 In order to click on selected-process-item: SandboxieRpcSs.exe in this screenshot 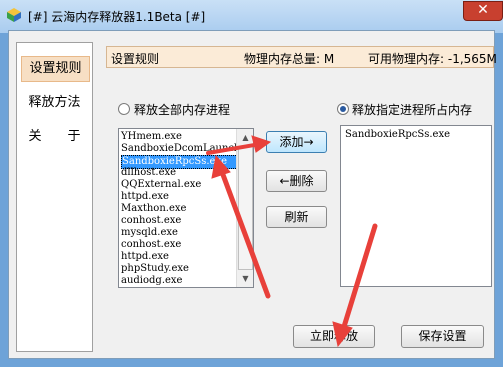, I will do `click(397, 134)`.